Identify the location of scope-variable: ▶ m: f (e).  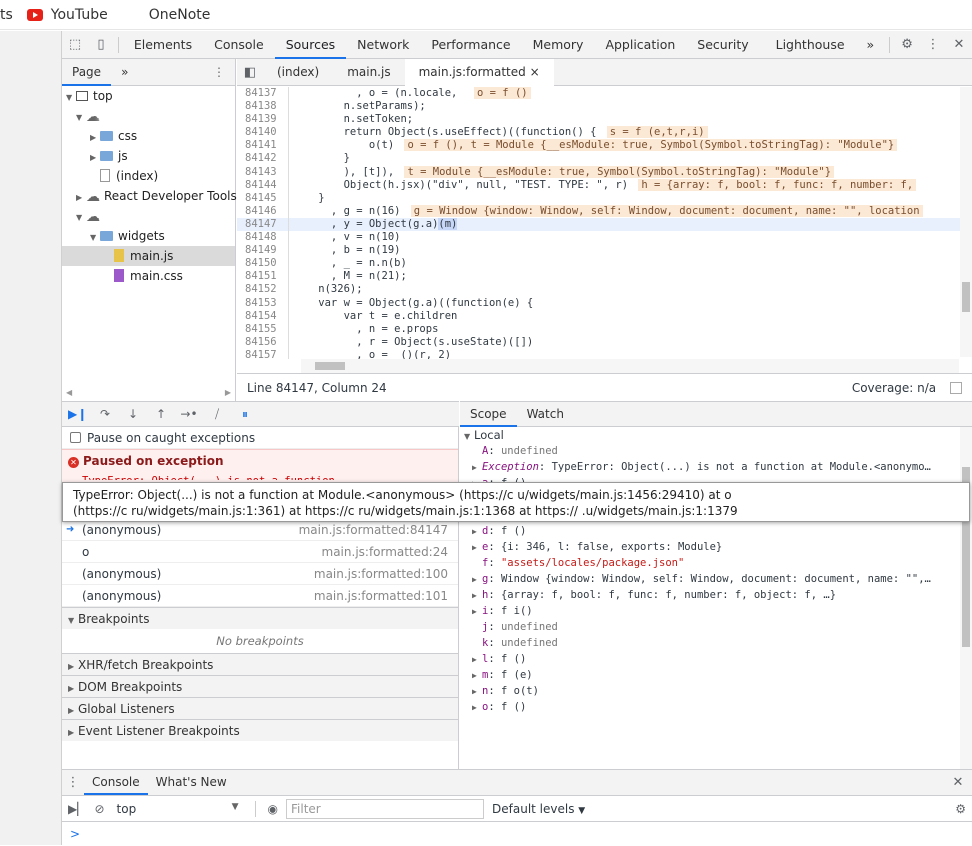
(716, 675).